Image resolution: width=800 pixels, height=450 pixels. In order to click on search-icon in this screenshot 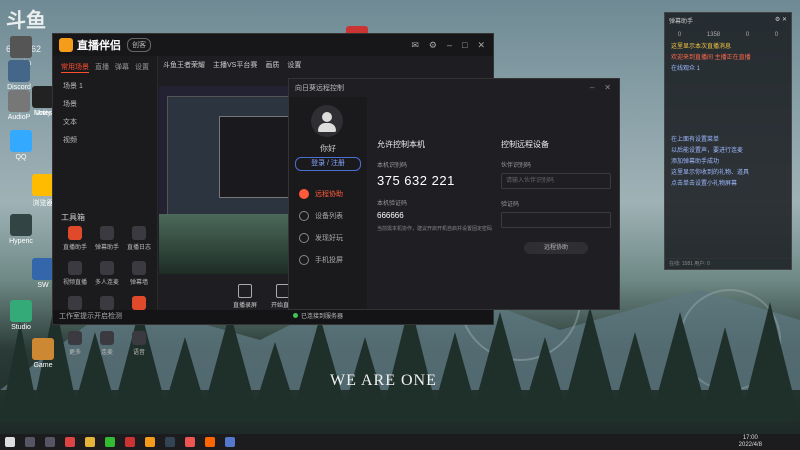, I will do `click(30, 442)`.